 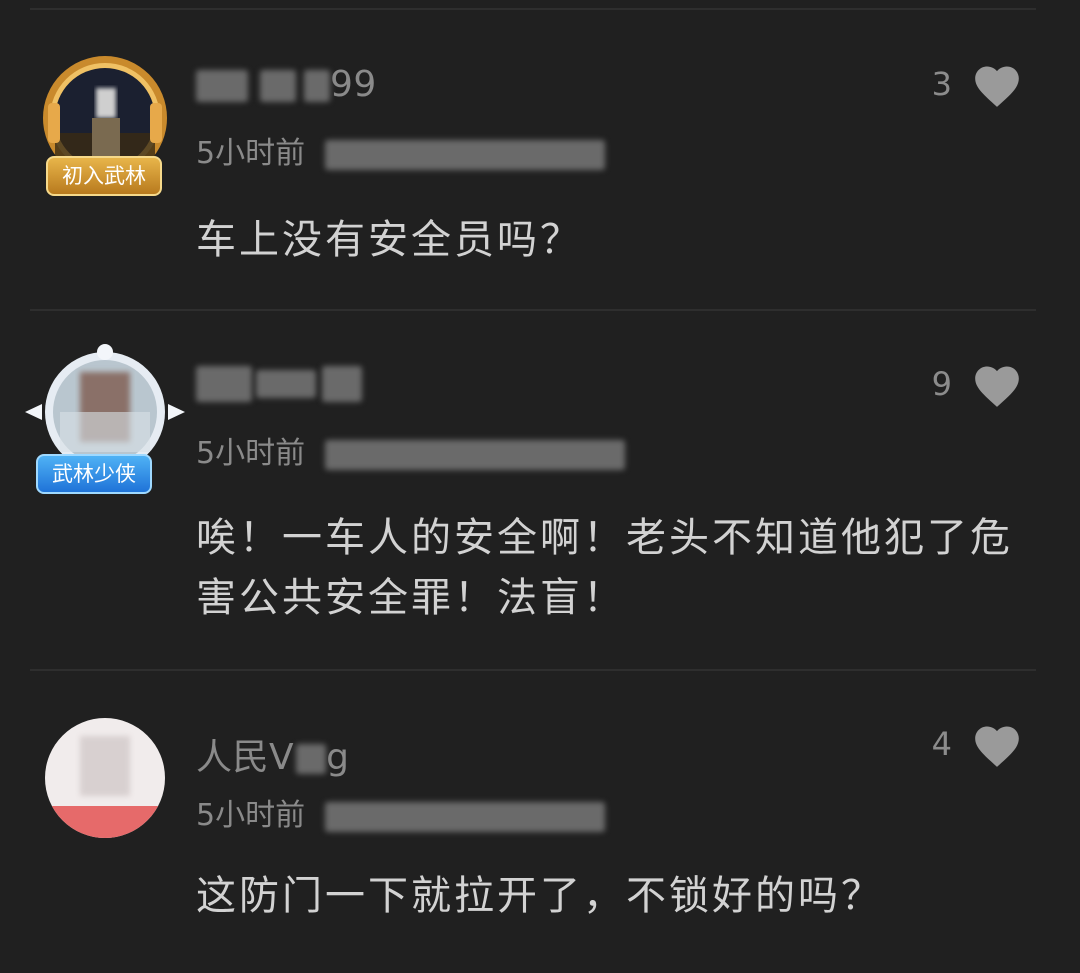 What do you see at coordinates (941, 84) in the screenshot?
I see `like-count: 3` at bounding box center [941, 84].